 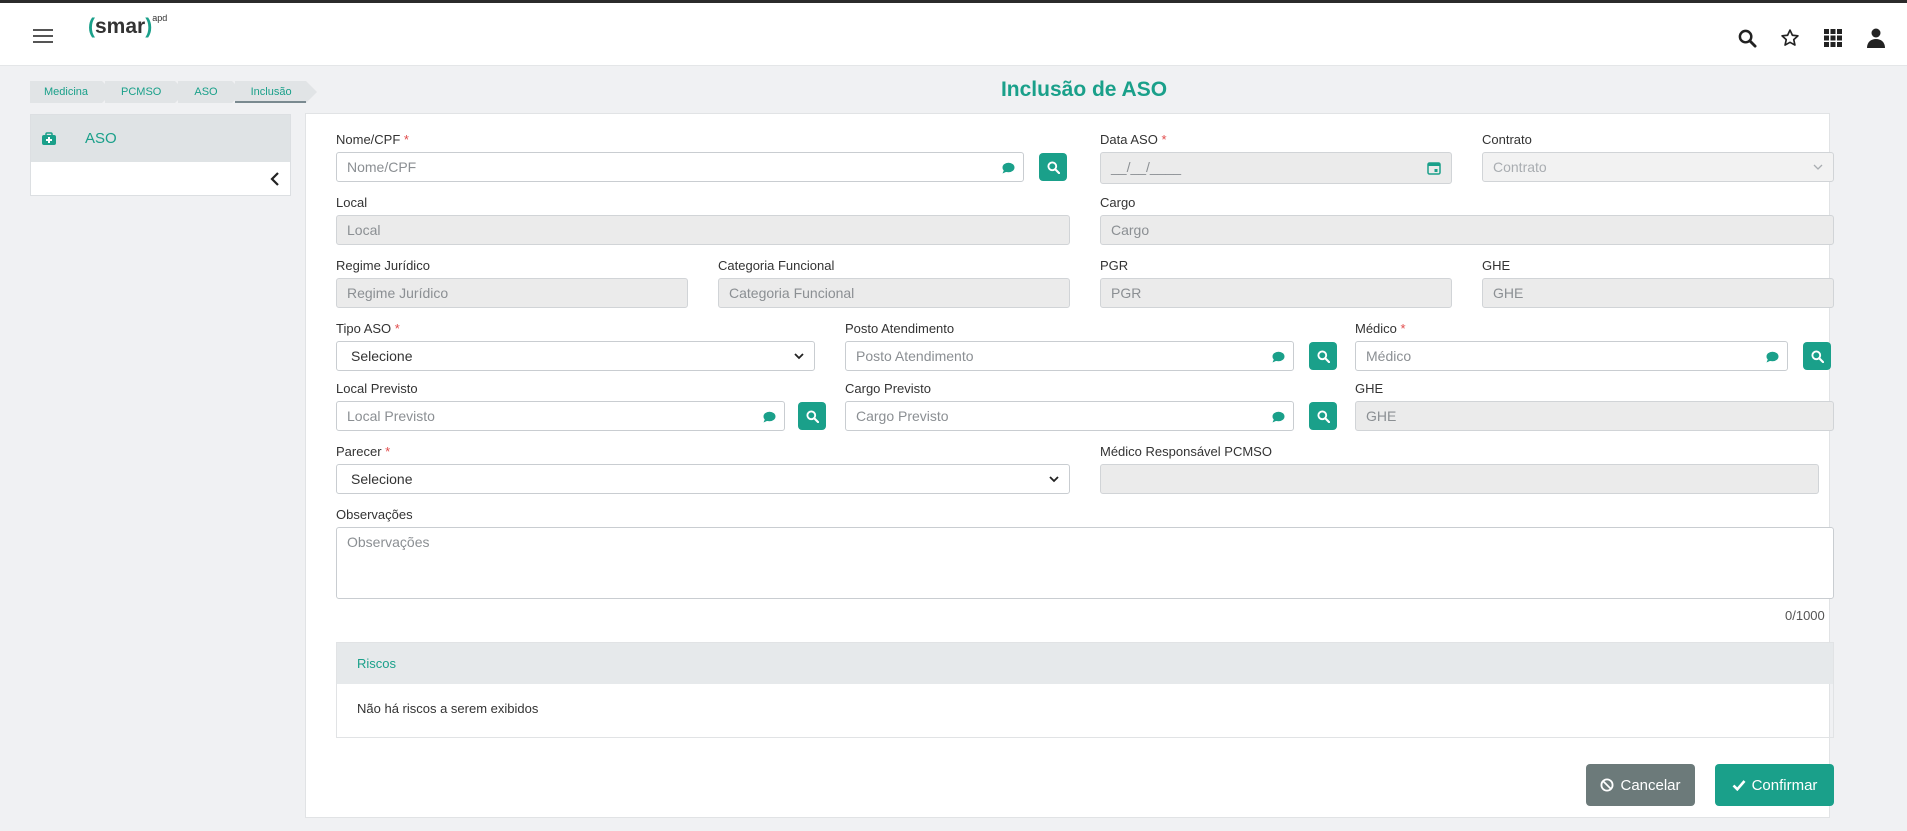 I want to click on app-logo: (smar)apd, so click(x=127, y=26).